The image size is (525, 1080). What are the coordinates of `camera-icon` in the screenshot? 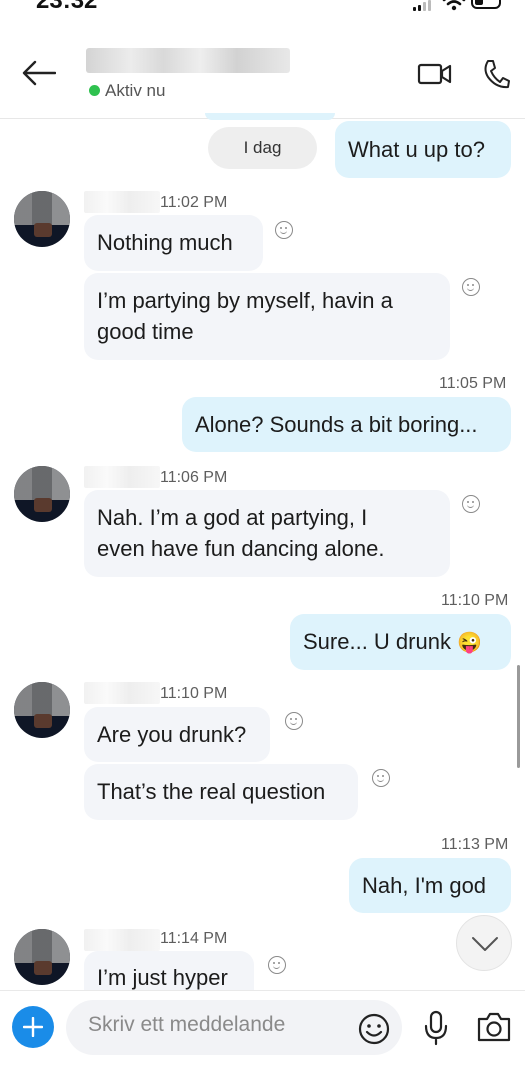 It's located at (494, 1027).